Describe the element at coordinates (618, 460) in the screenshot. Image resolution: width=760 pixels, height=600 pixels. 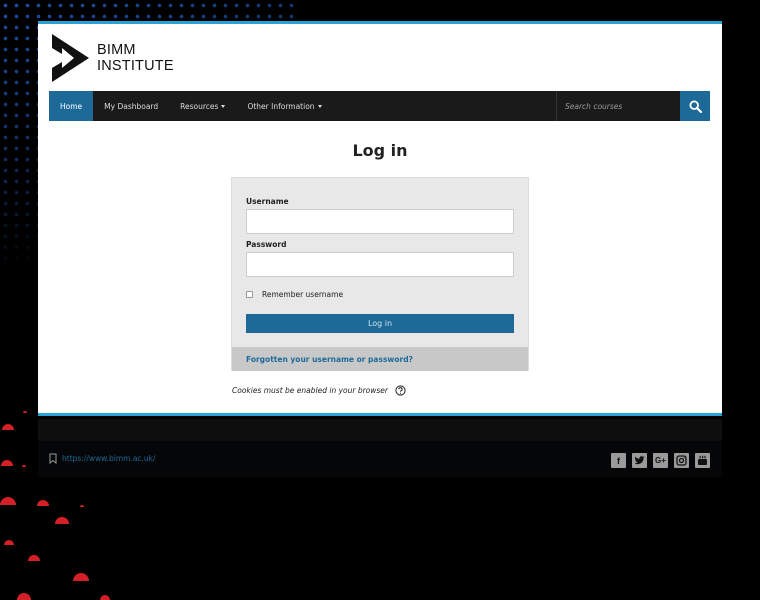
I see `facebook-icon: f` at that location.